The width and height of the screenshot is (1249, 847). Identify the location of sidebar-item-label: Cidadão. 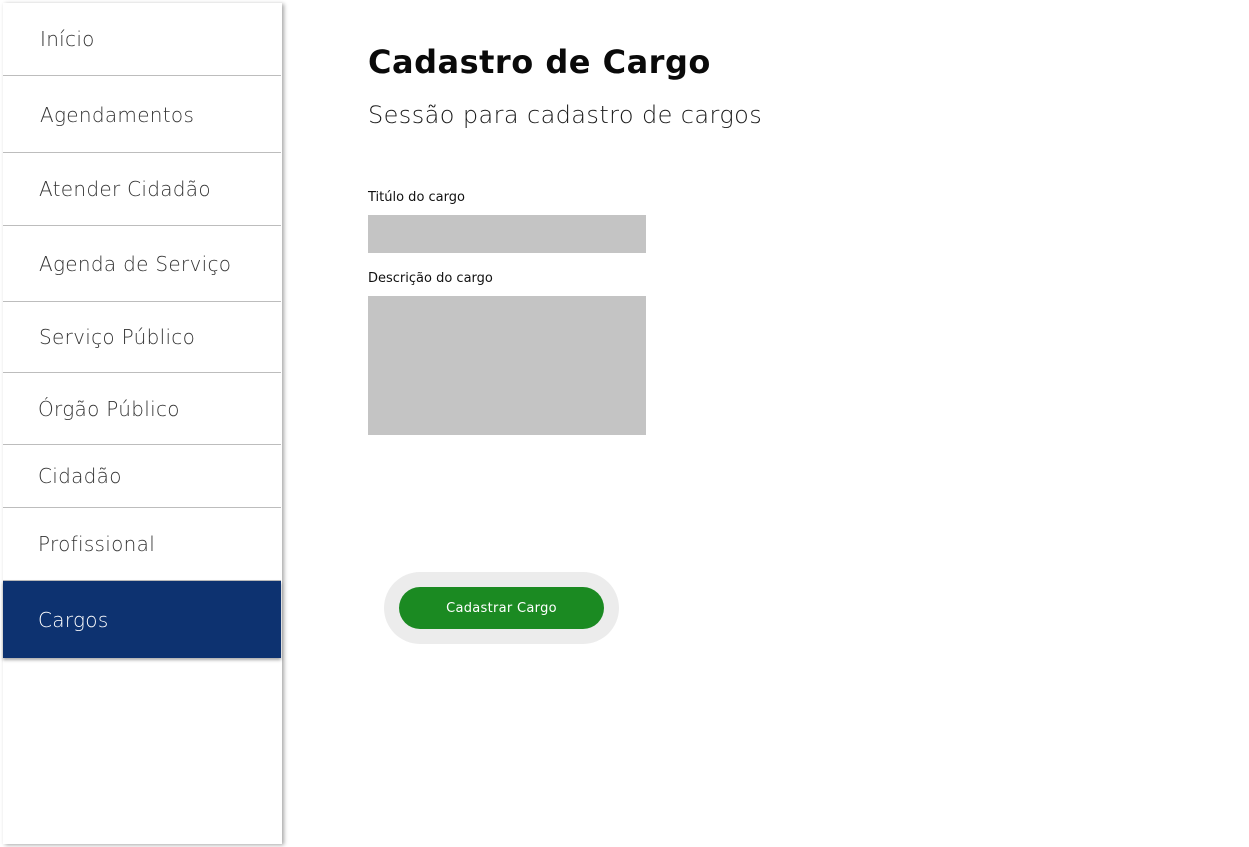
(80, 476).